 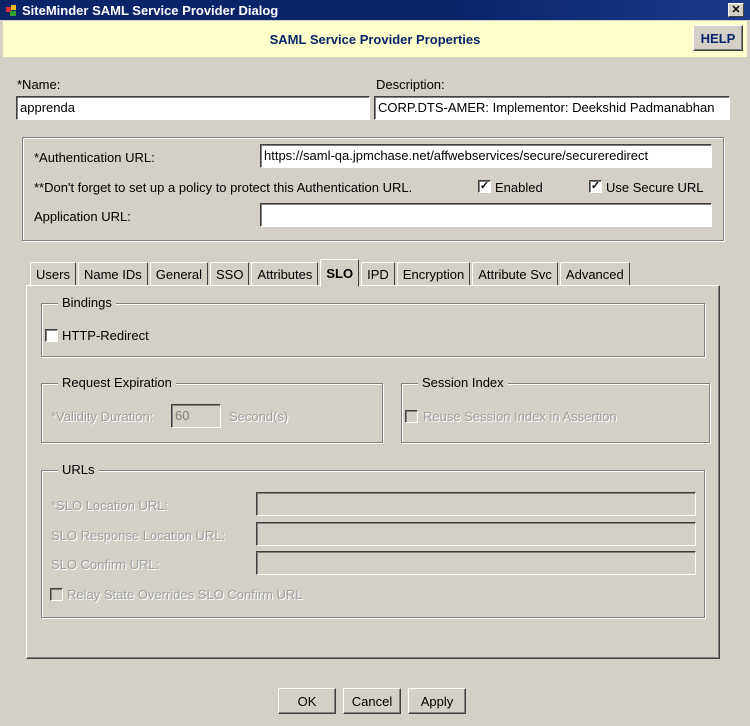 I want to click on slo-confirm-url-label: SLO Confirm URL:, so click(x=105, y=564).